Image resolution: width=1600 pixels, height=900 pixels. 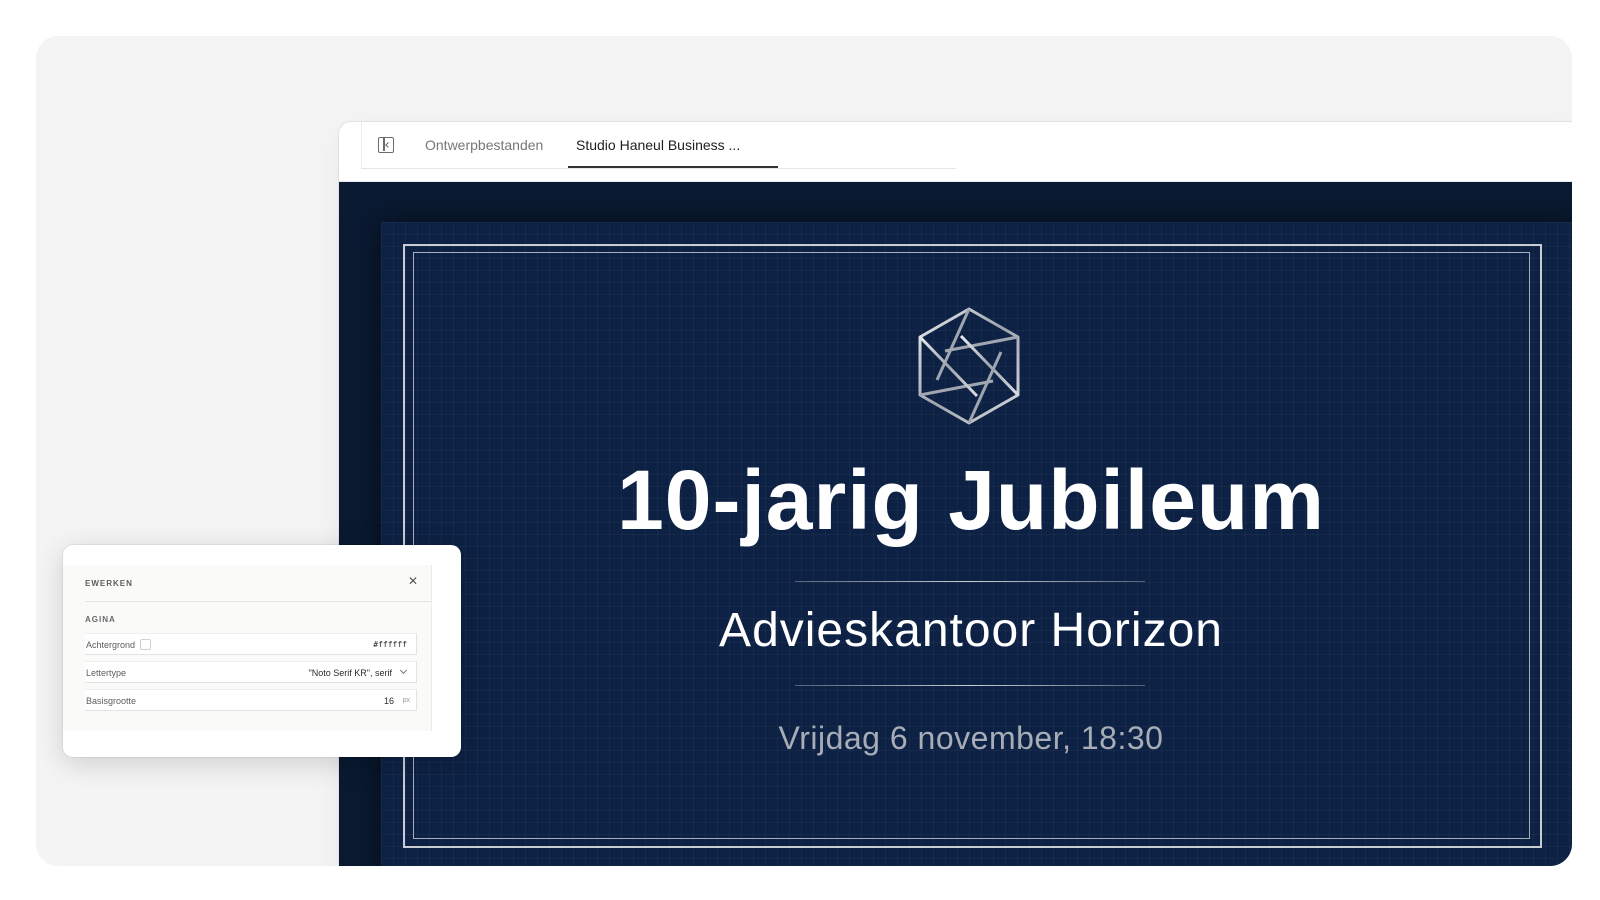 I want to click on tab-design-files: Ontwerpbestanden, so click(x=484, y=145).